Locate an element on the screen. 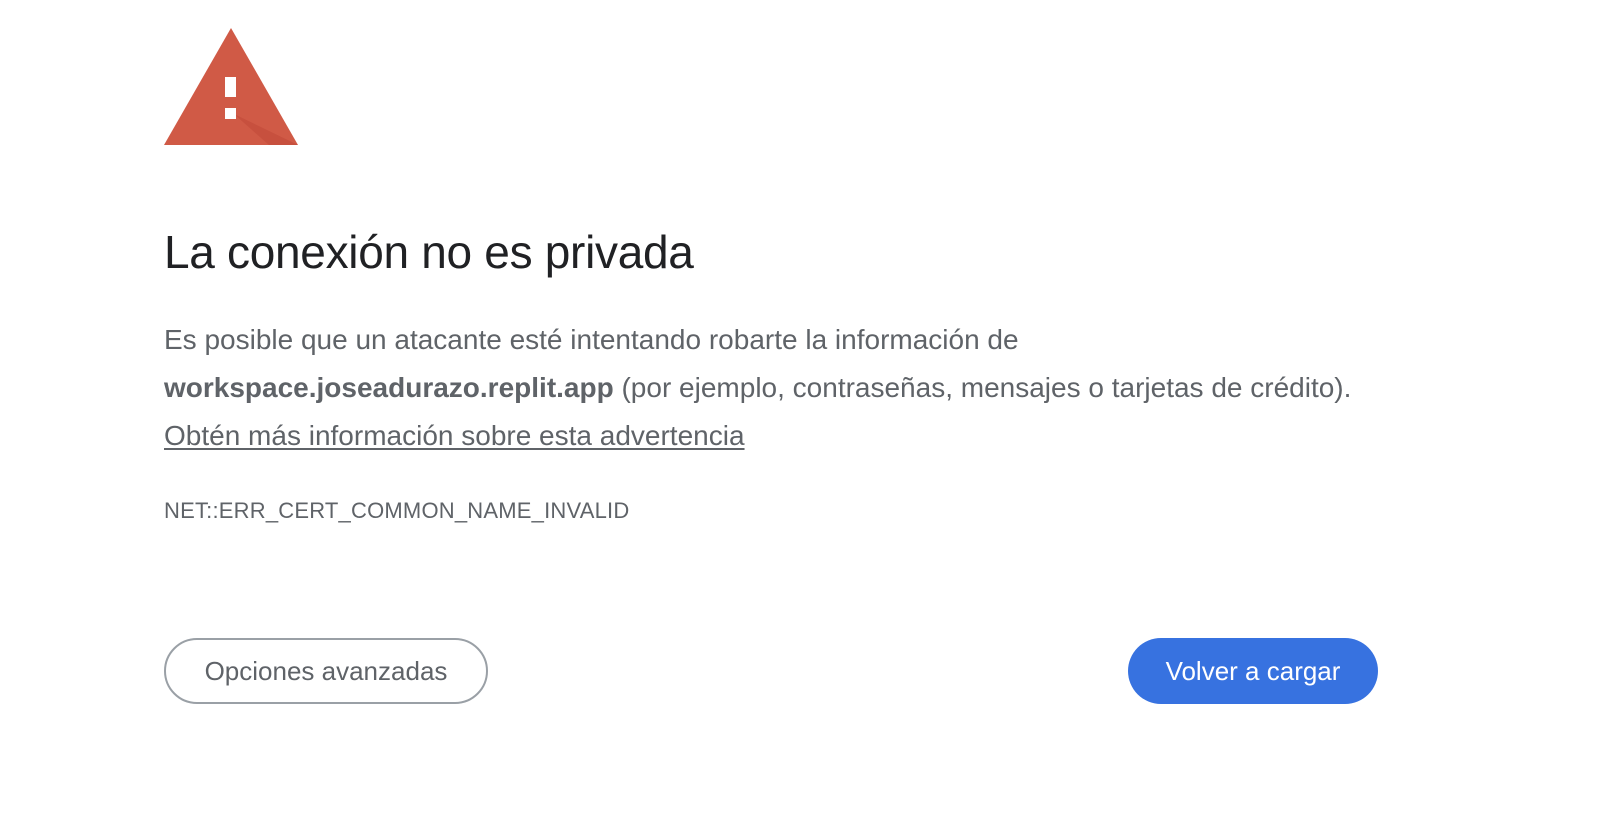 This screenshot has height=830, width=1610. error-code: NET::ERR_CERT_COMMON_NAME_INVALID is located at coordinates (397, 510).